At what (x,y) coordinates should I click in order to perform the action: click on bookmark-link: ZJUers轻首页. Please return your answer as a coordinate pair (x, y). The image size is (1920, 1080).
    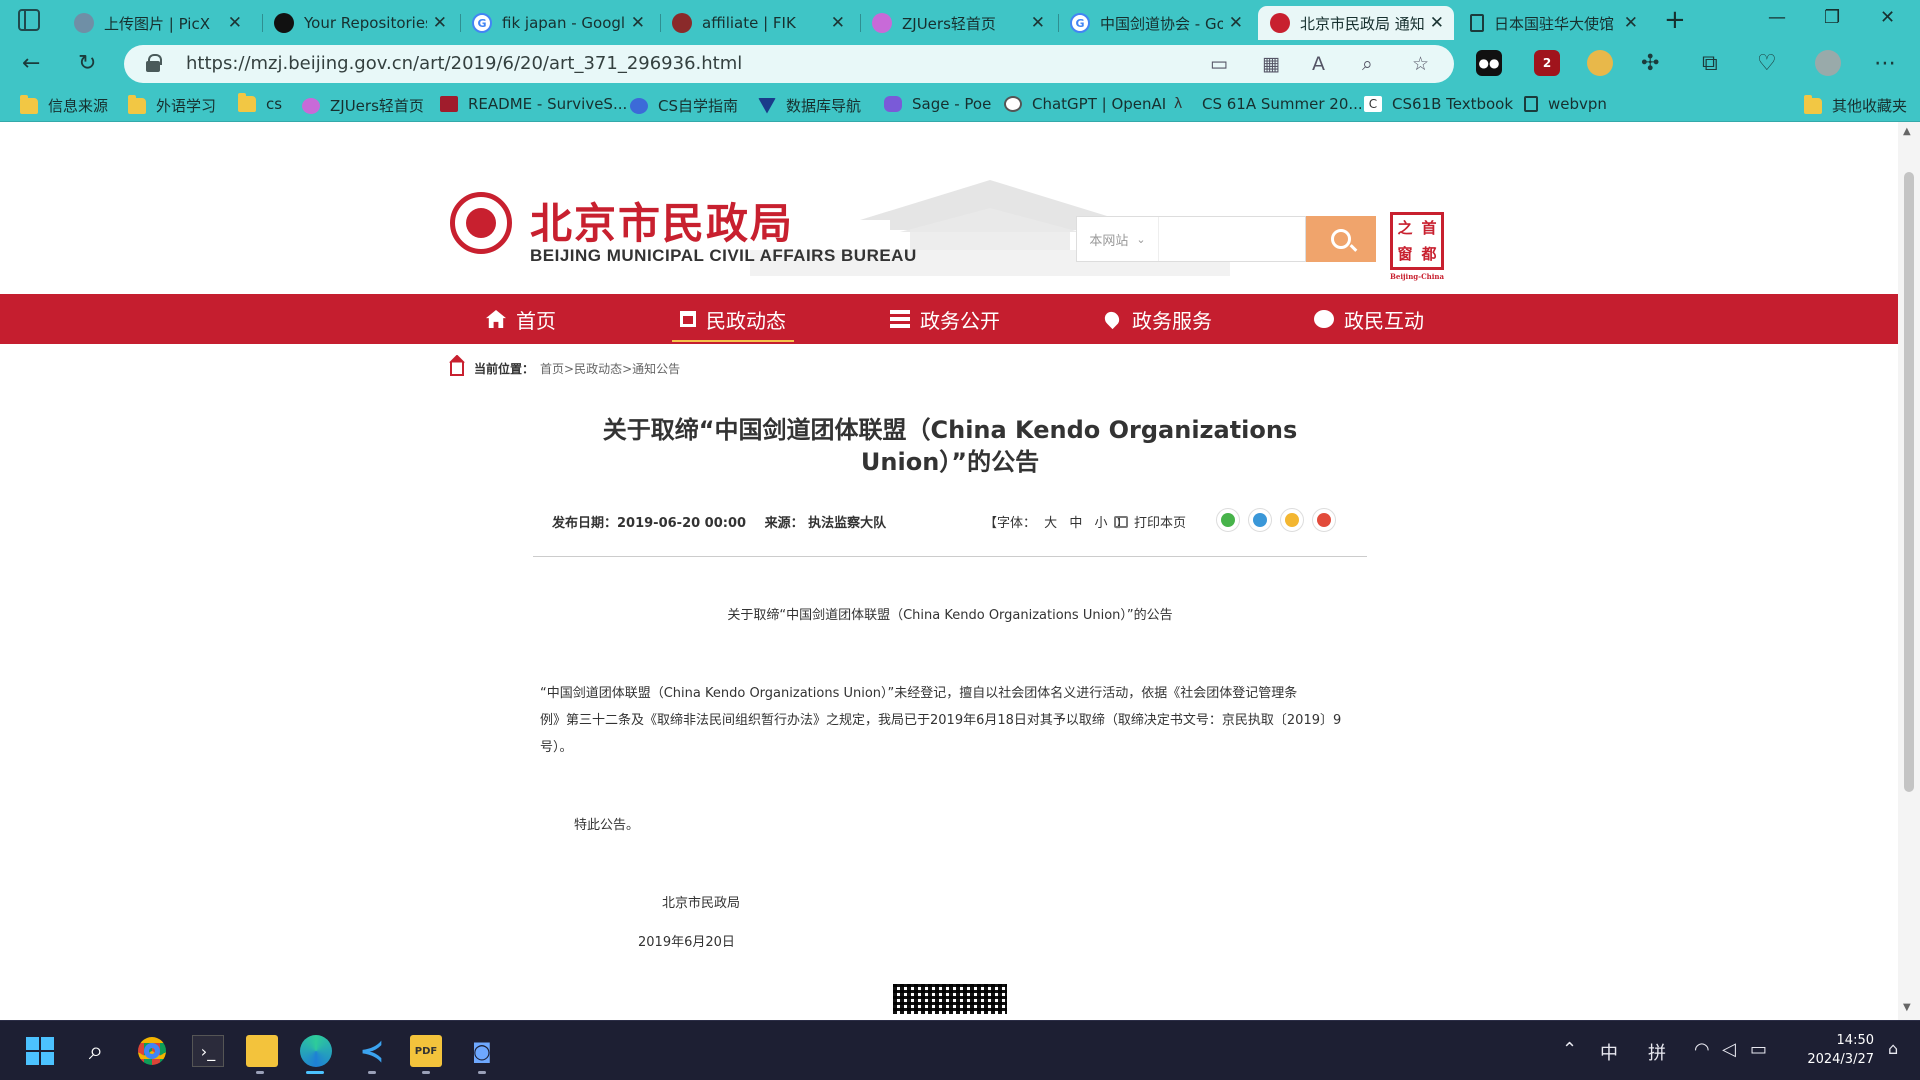
    Looking at the image, I should click on (363, 105).